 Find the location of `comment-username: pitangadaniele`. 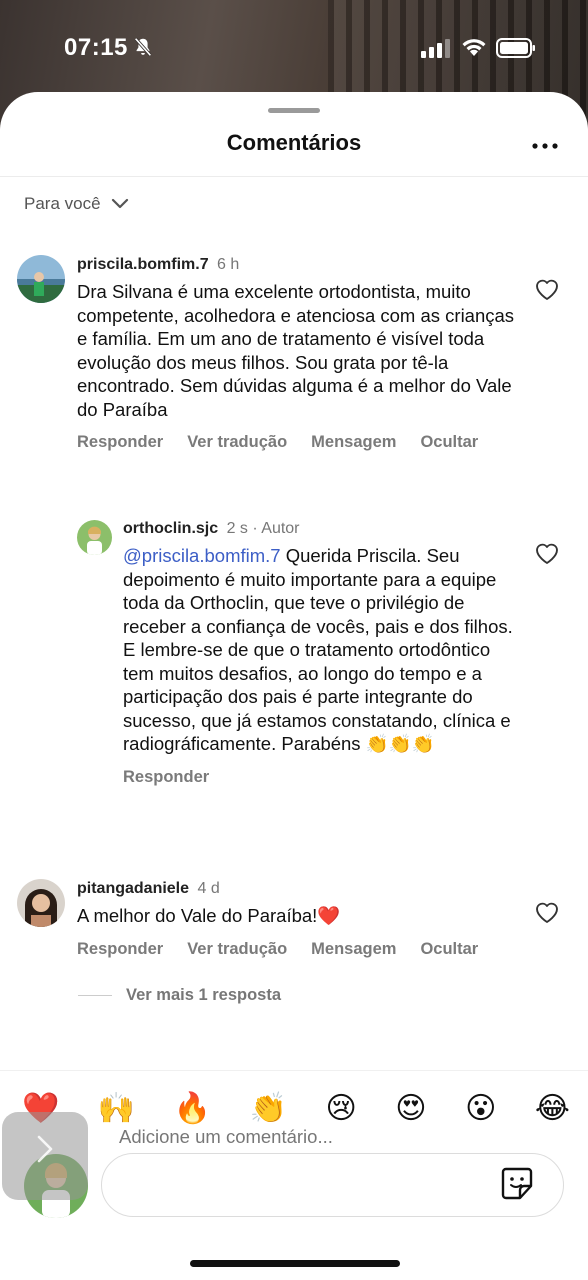

comment-username: pitangadaniele is located at coordinates (133, 888).